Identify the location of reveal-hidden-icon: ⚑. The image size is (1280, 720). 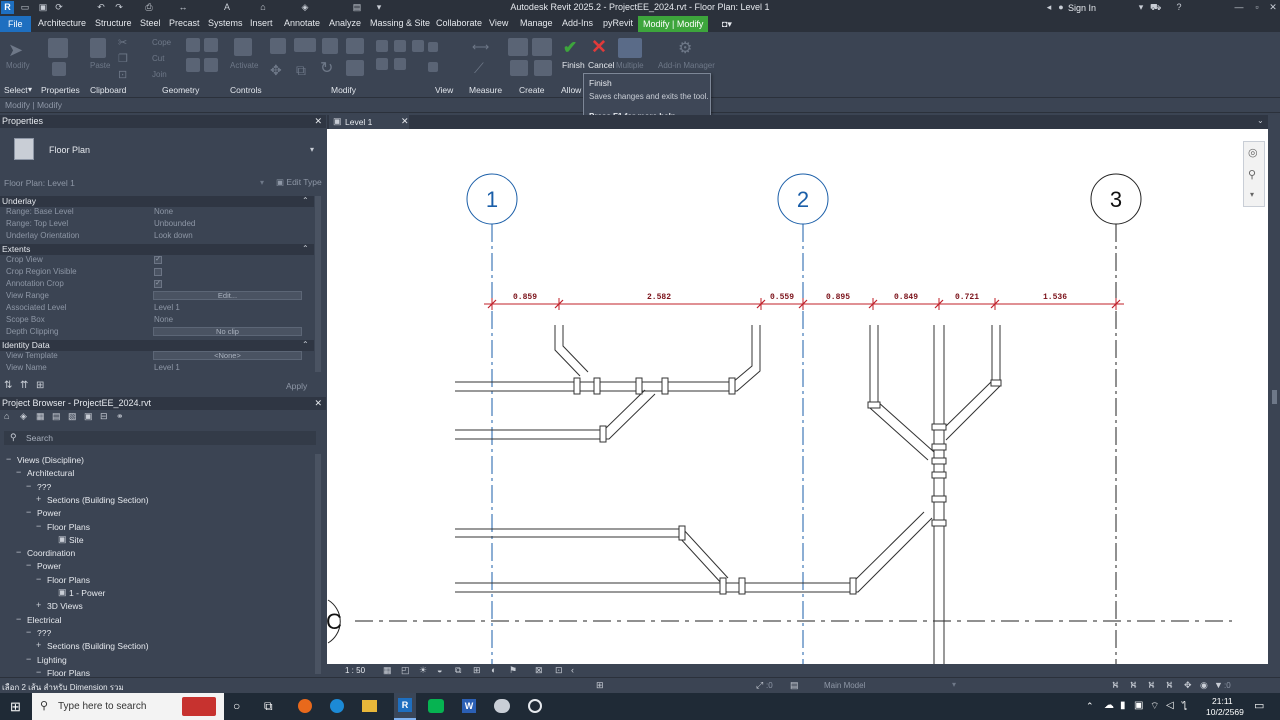
(513, 670).